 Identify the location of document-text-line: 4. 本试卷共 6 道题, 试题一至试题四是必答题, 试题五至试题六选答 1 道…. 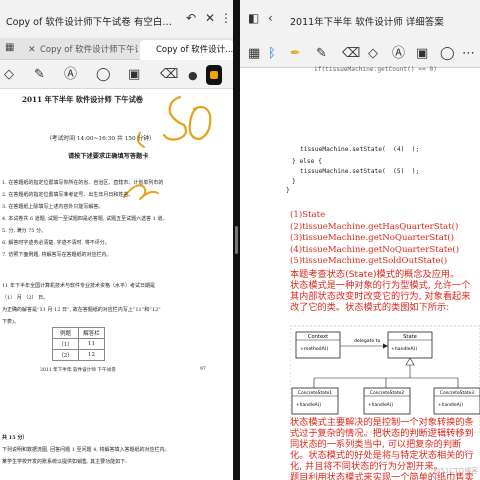
(85, 219).